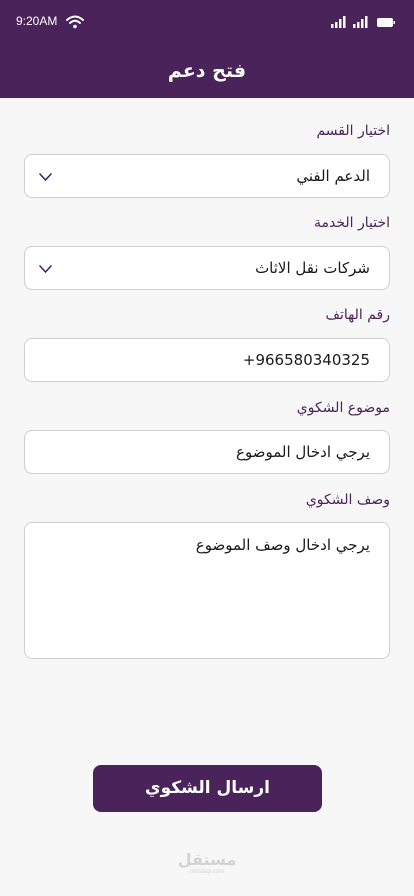 This screenshot has height=896, width=414. Describe the element at coordinates (312, 268) in the screenshot. I see `service-value: شركات نقل الاثاث` at that location.